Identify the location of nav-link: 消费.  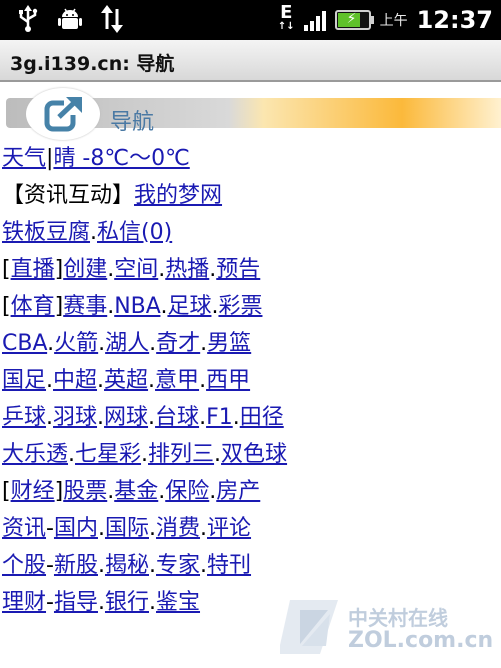
(178, 528).